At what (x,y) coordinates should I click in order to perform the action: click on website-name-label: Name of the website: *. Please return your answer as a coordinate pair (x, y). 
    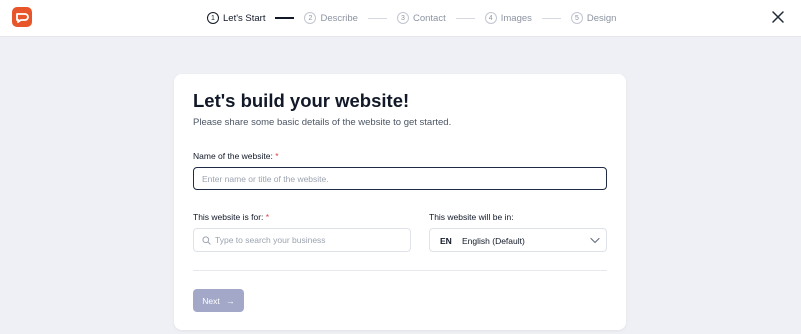
    Looking at the image, I should click on (236, 156).